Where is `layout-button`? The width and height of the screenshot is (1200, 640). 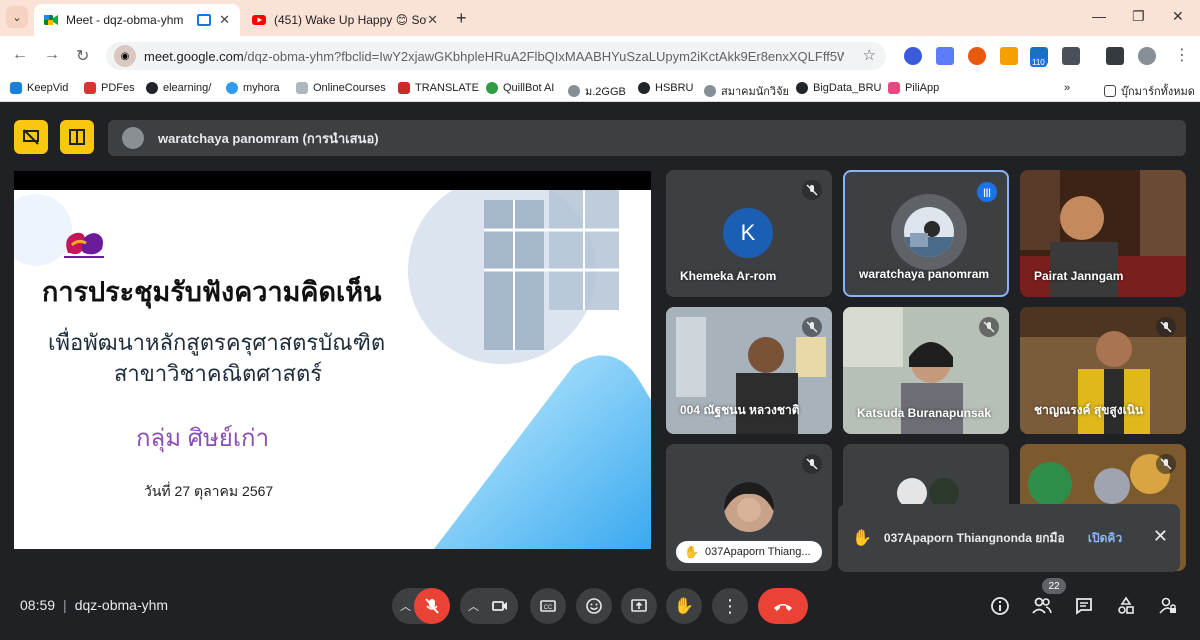
layout-button is located at coordinates (77, 137).